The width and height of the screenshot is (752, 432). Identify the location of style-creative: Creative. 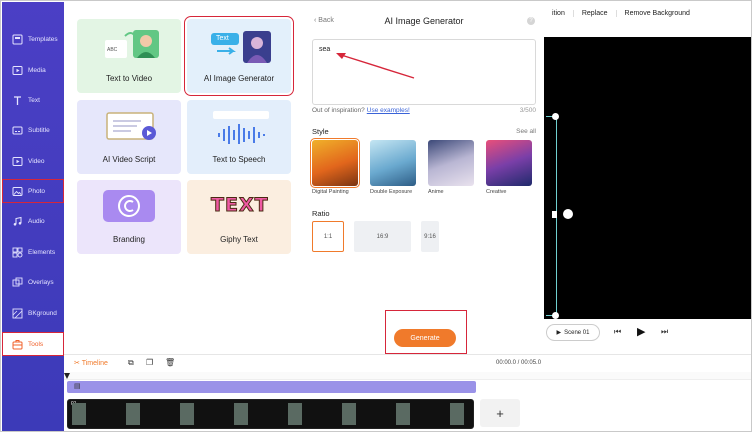
(509, 167).